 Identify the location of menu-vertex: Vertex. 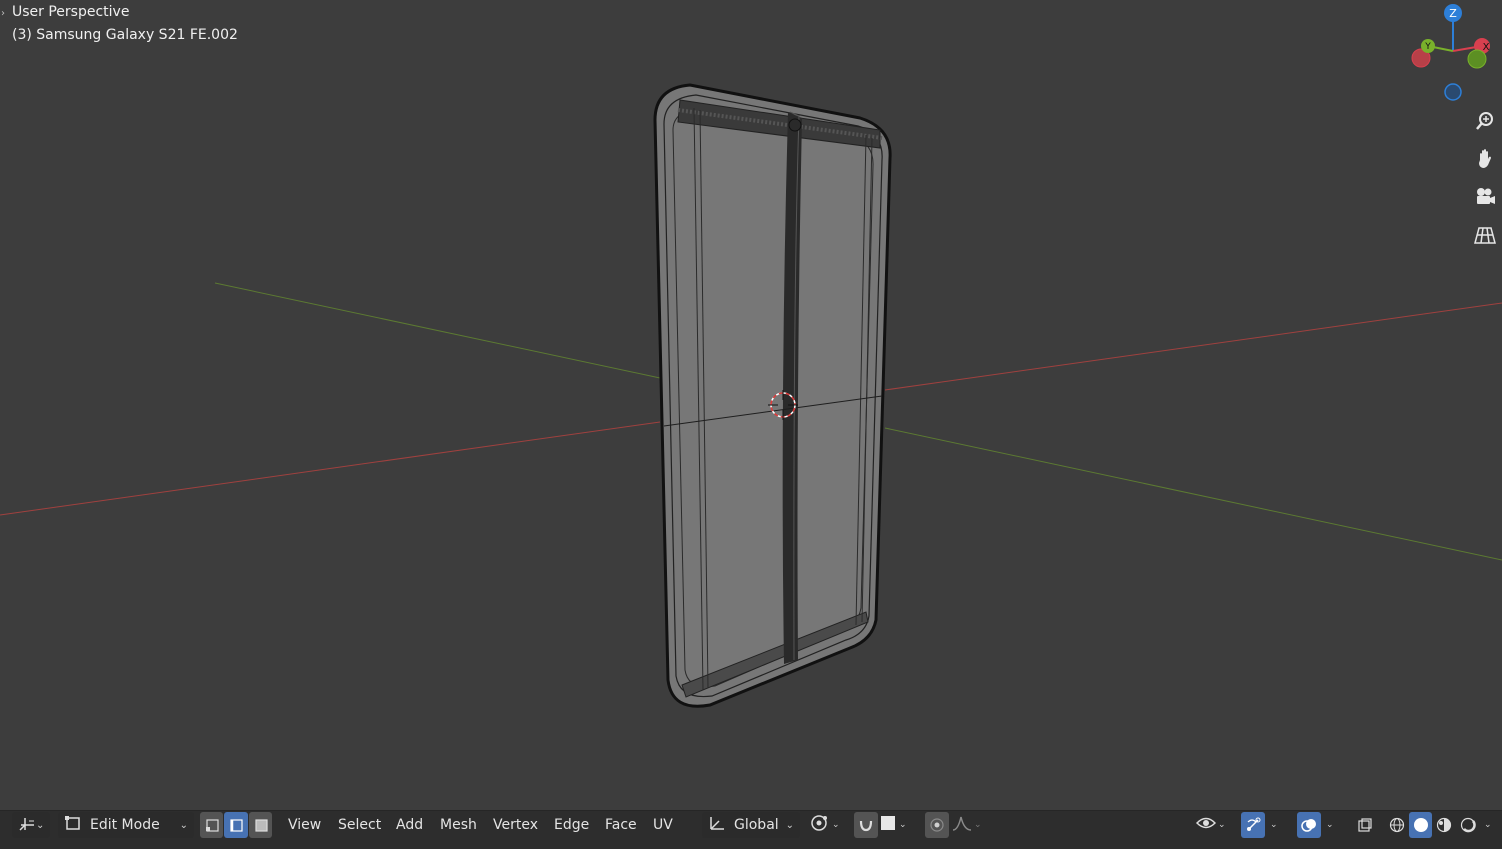
(515, 825).